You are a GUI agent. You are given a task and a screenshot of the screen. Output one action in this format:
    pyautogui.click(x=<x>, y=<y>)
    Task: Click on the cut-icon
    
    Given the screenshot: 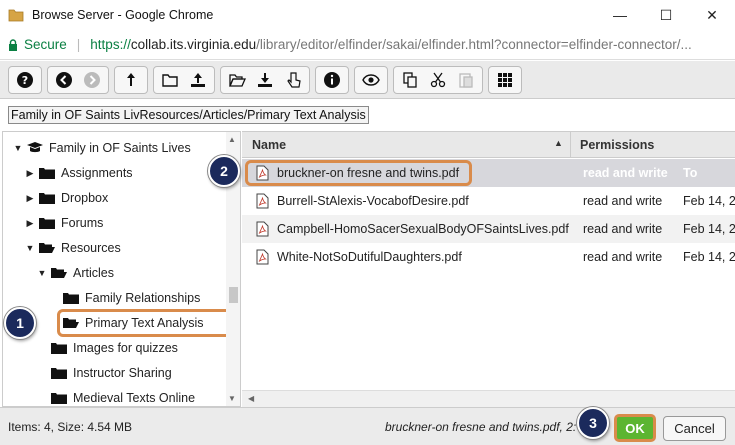 What is the action you would take?
    pyautogui.click(x=438, y=79)
    